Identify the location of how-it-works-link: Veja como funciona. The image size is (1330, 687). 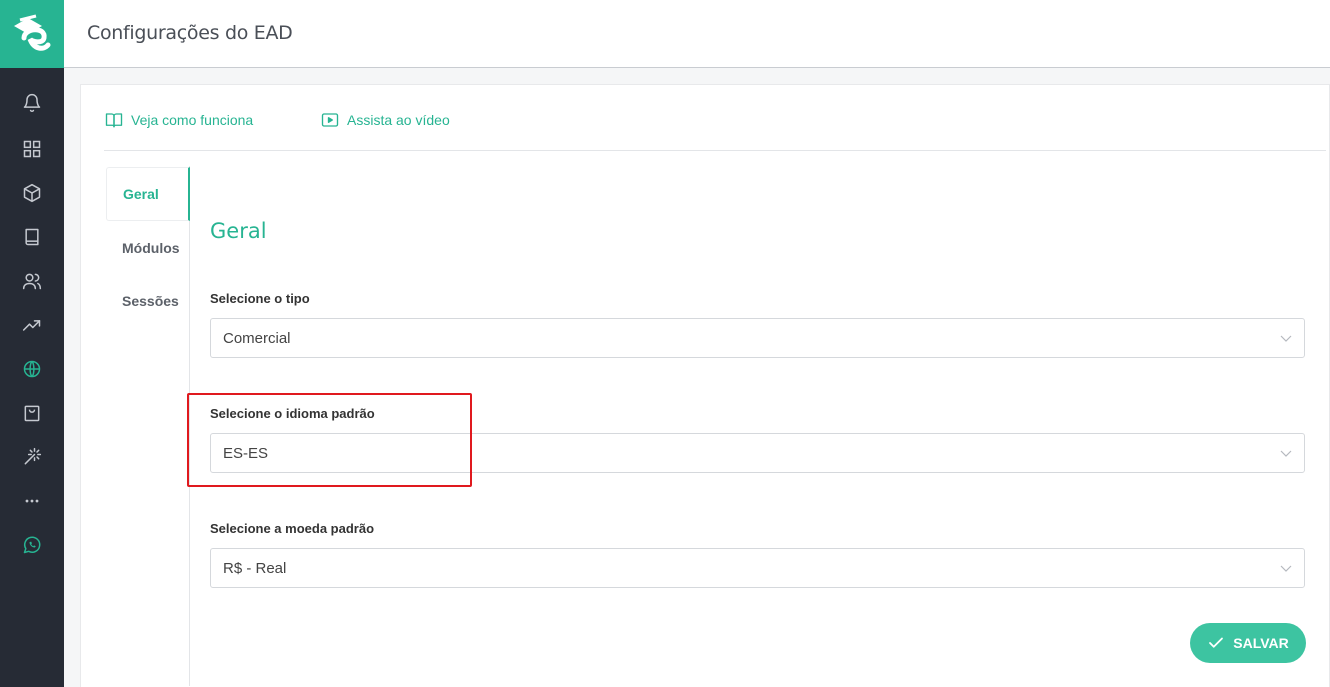
(179, 120).